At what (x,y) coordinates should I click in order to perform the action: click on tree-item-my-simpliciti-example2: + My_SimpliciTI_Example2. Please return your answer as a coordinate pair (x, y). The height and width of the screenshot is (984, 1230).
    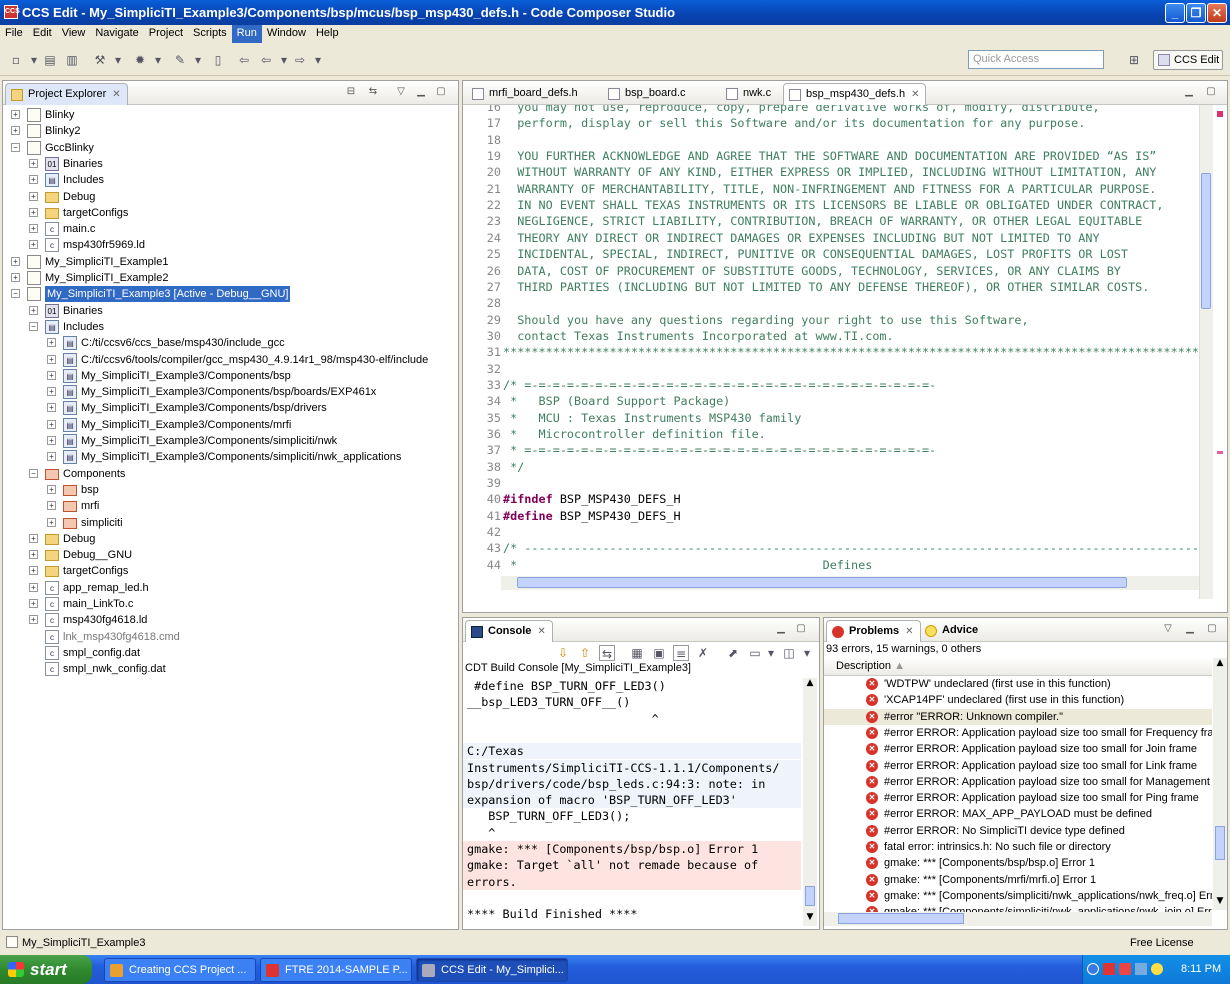
    Looking at the image, I should click on (230, 278).